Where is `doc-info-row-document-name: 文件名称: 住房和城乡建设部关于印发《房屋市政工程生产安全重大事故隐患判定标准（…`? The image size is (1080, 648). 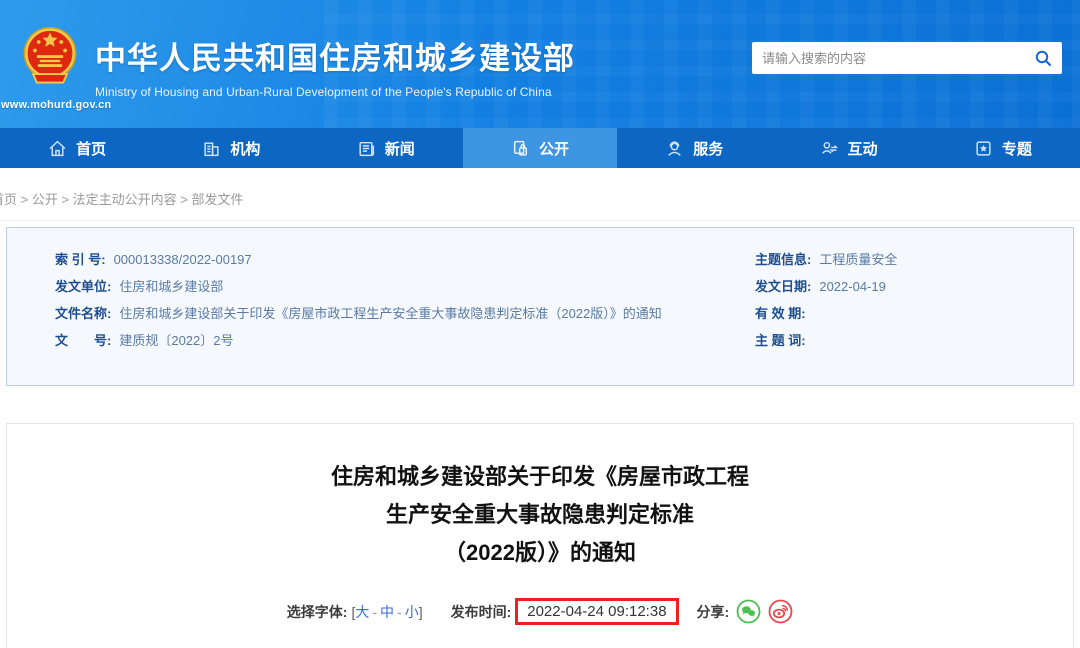 doc-info-row-document-name: 文件名称: 住房和城乡建设部关于印发《房屋市政工程生产安全重大事故隐患判定标准（… is located at coordinates (358, 313).